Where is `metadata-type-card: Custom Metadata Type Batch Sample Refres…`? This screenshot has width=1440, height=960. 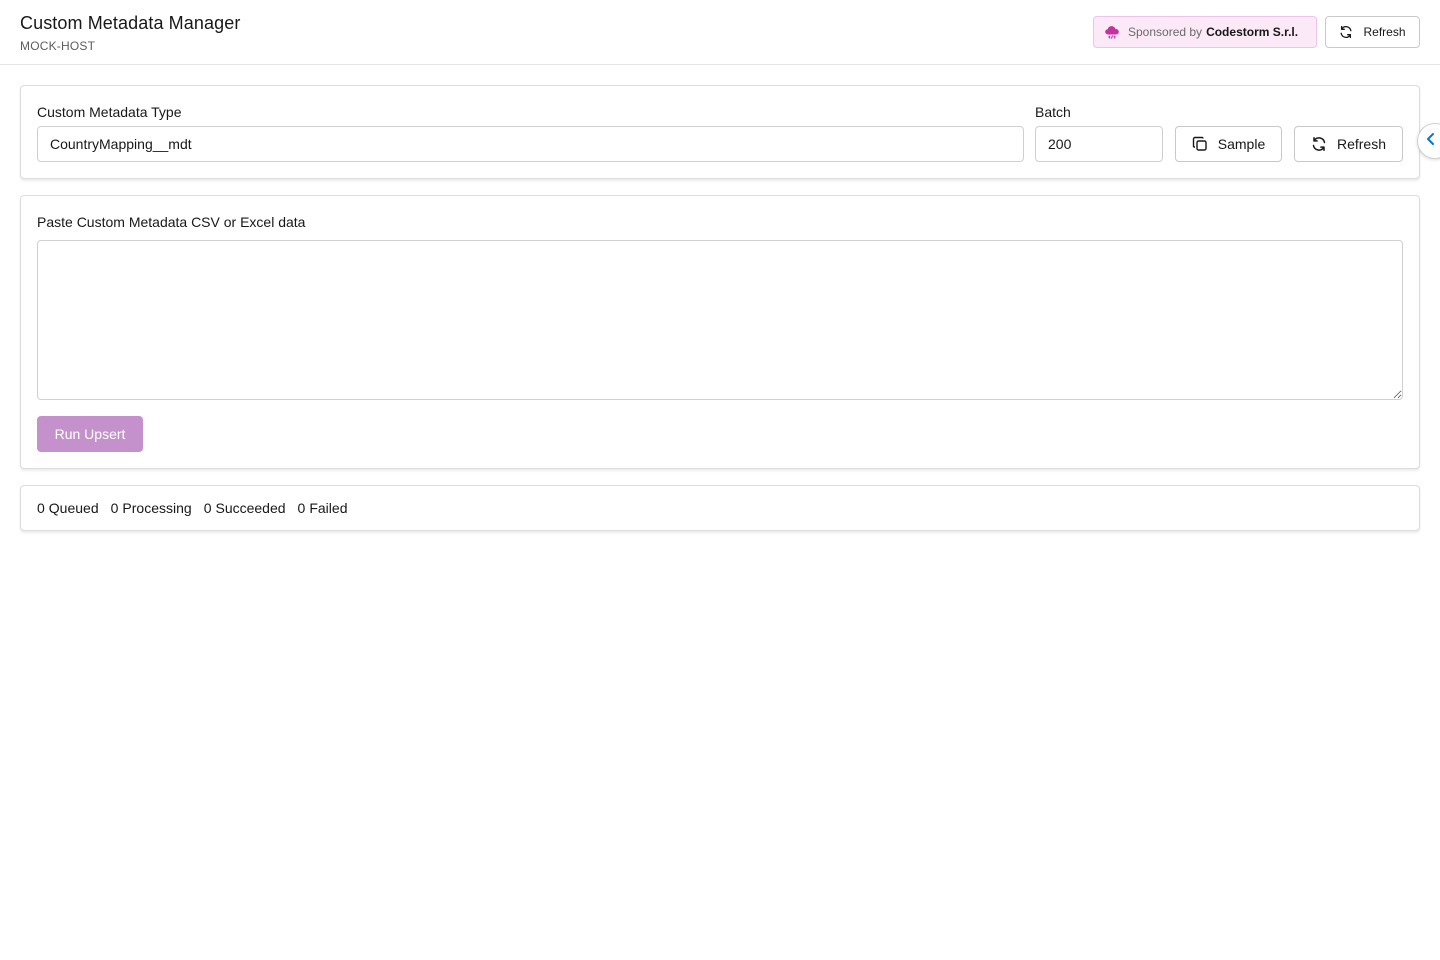
metadata-type-card: Custom Metadata Type Batch Sample Refres… is located at coordinates (720, 132).